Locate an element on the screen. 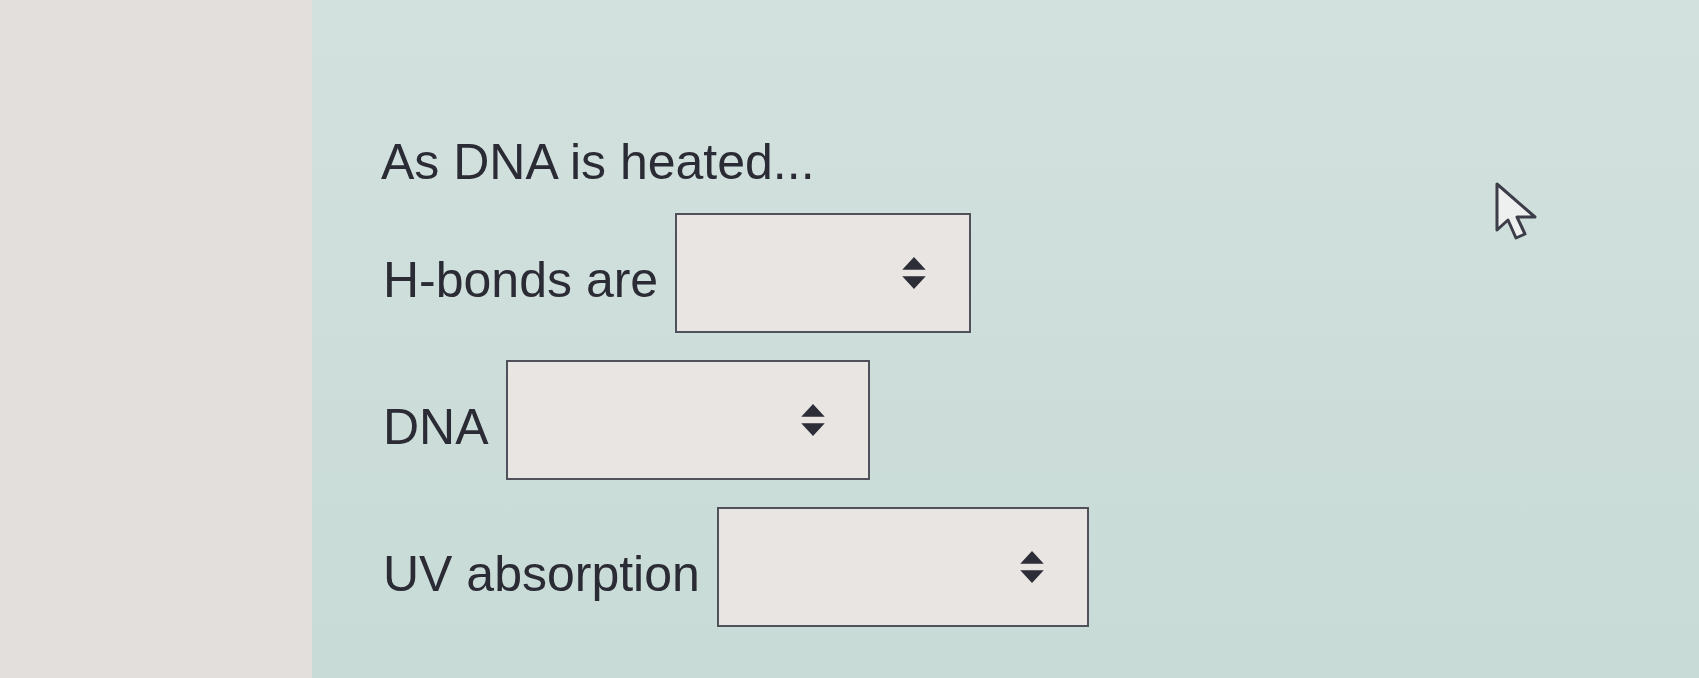 The width and height of the screenshot is (1699, 678). cursor-icon is located at coordinates (1517, 211).